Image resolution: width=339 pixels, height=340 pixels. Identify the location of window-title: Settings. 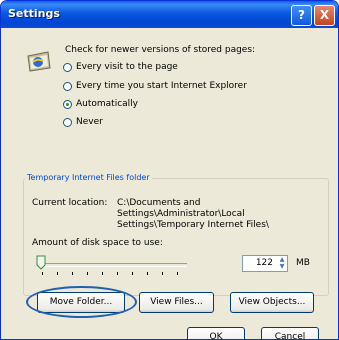
(34, 13).